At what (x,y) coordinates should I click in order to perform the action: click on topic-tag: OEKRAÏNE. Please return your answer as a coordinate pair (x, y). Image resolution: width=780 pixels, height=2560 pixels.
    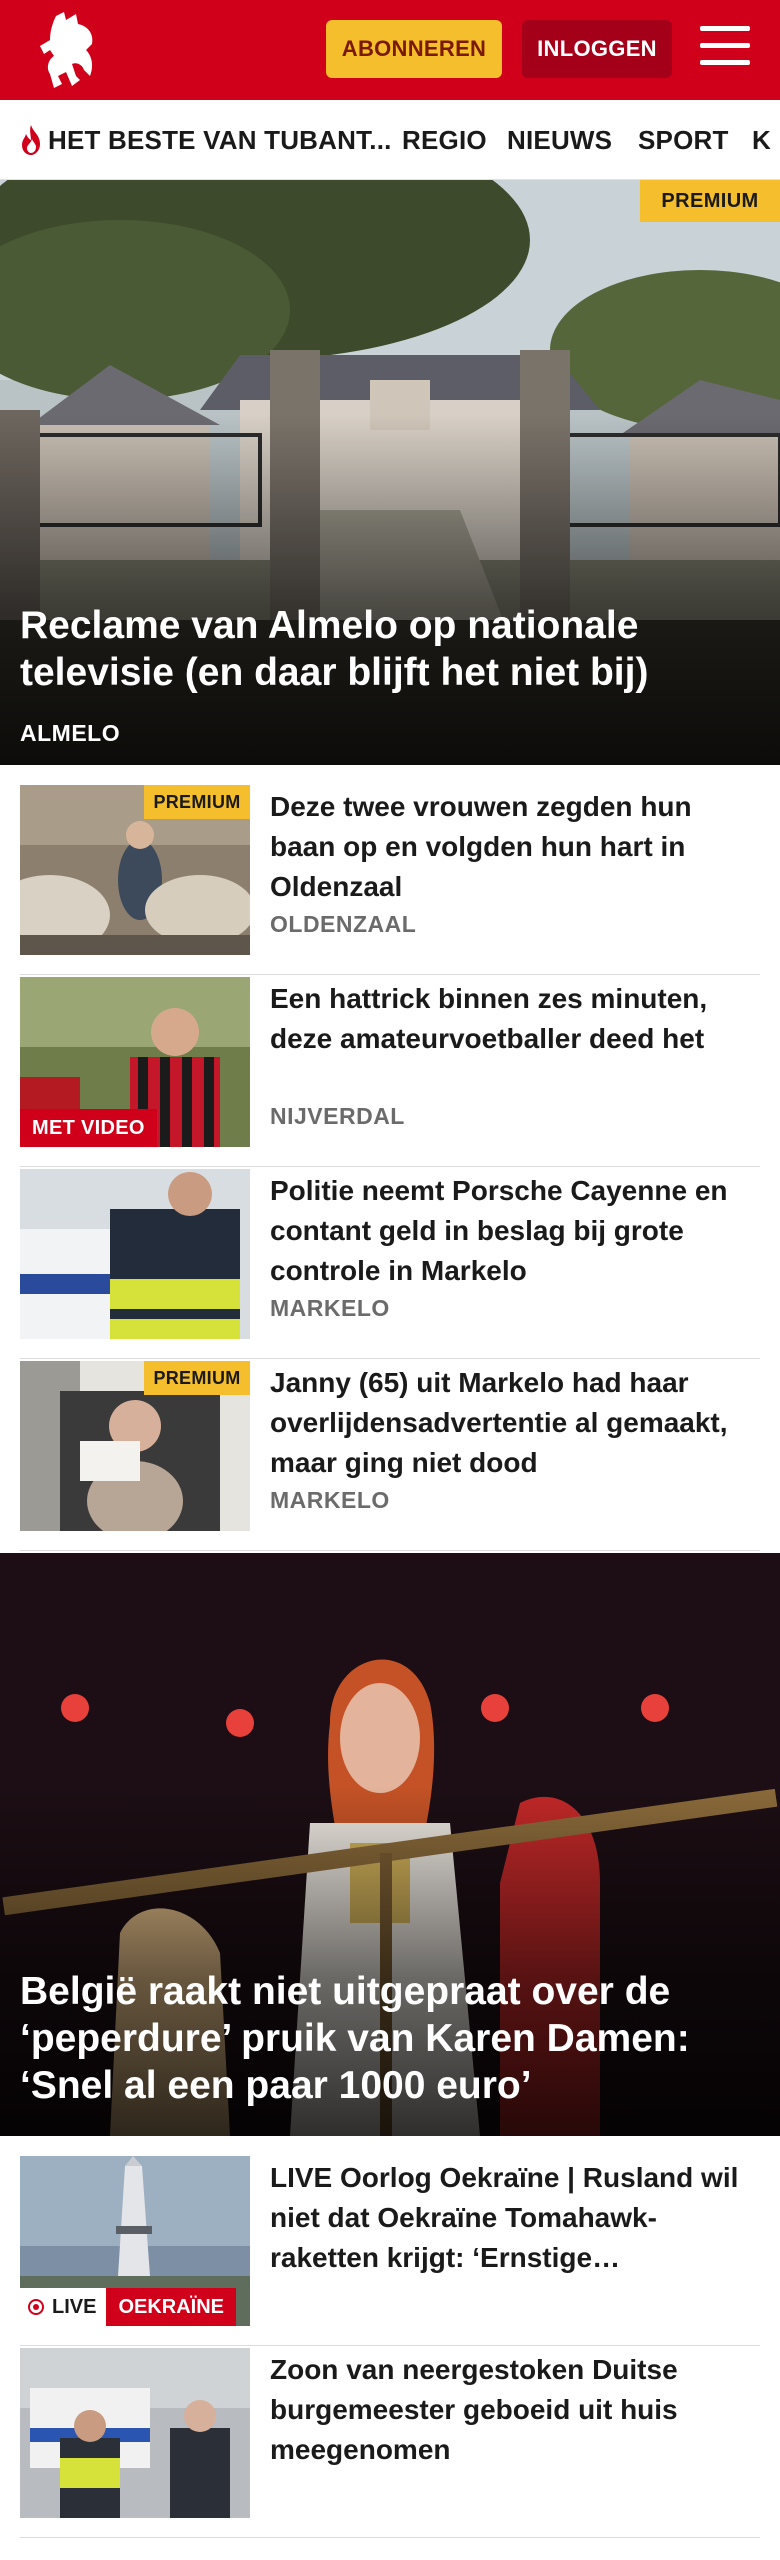
    Looking at the image, I should click on (171, 2307).